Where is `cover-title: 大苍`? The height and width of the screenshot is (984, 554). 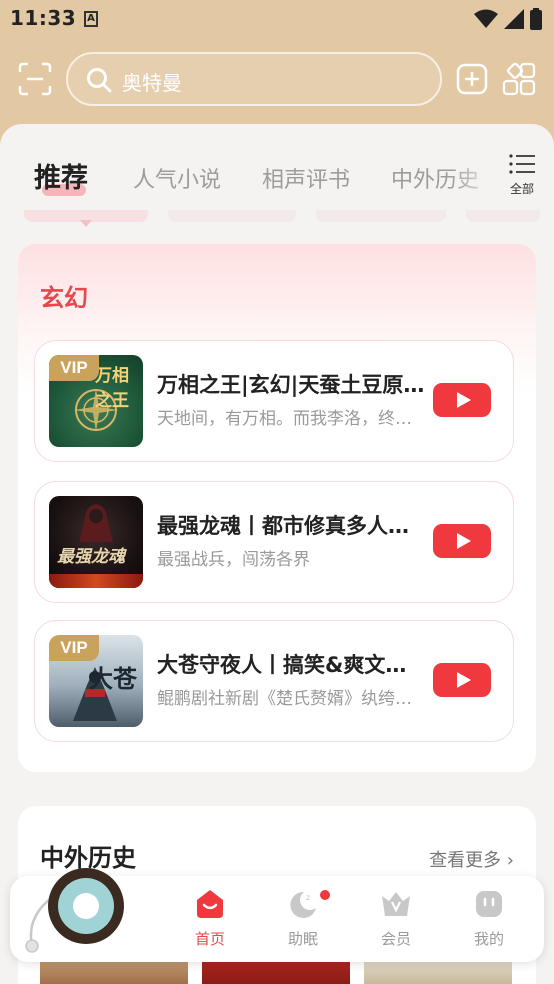
cover-title: 大苍 is located at coordinates (113, 679).